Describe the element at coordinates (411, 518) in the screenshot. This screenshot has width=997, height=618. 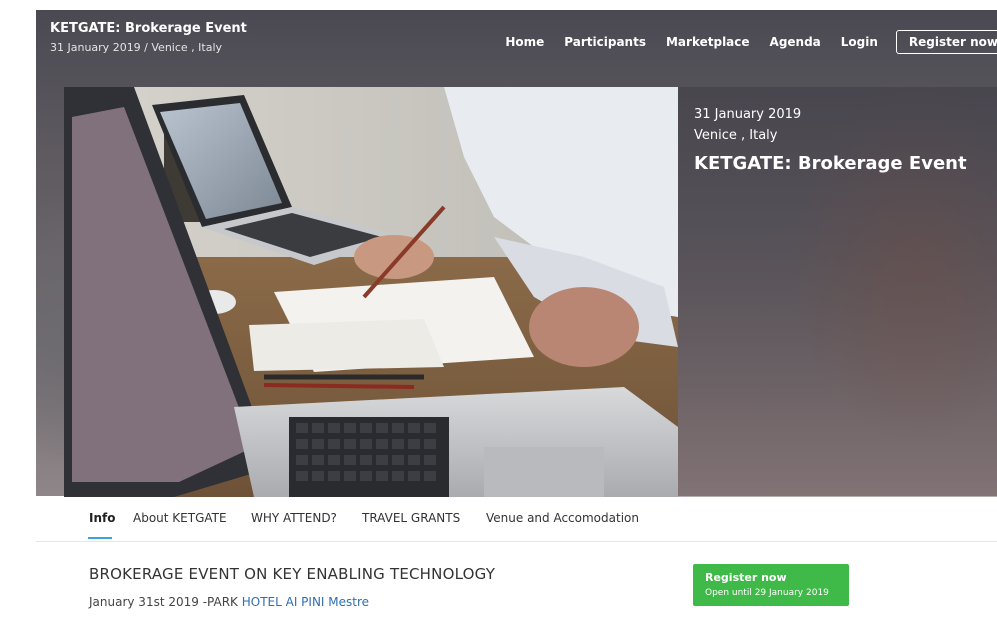
I see `tab-travel-grants: TRAVEL GRANTS` at that location.